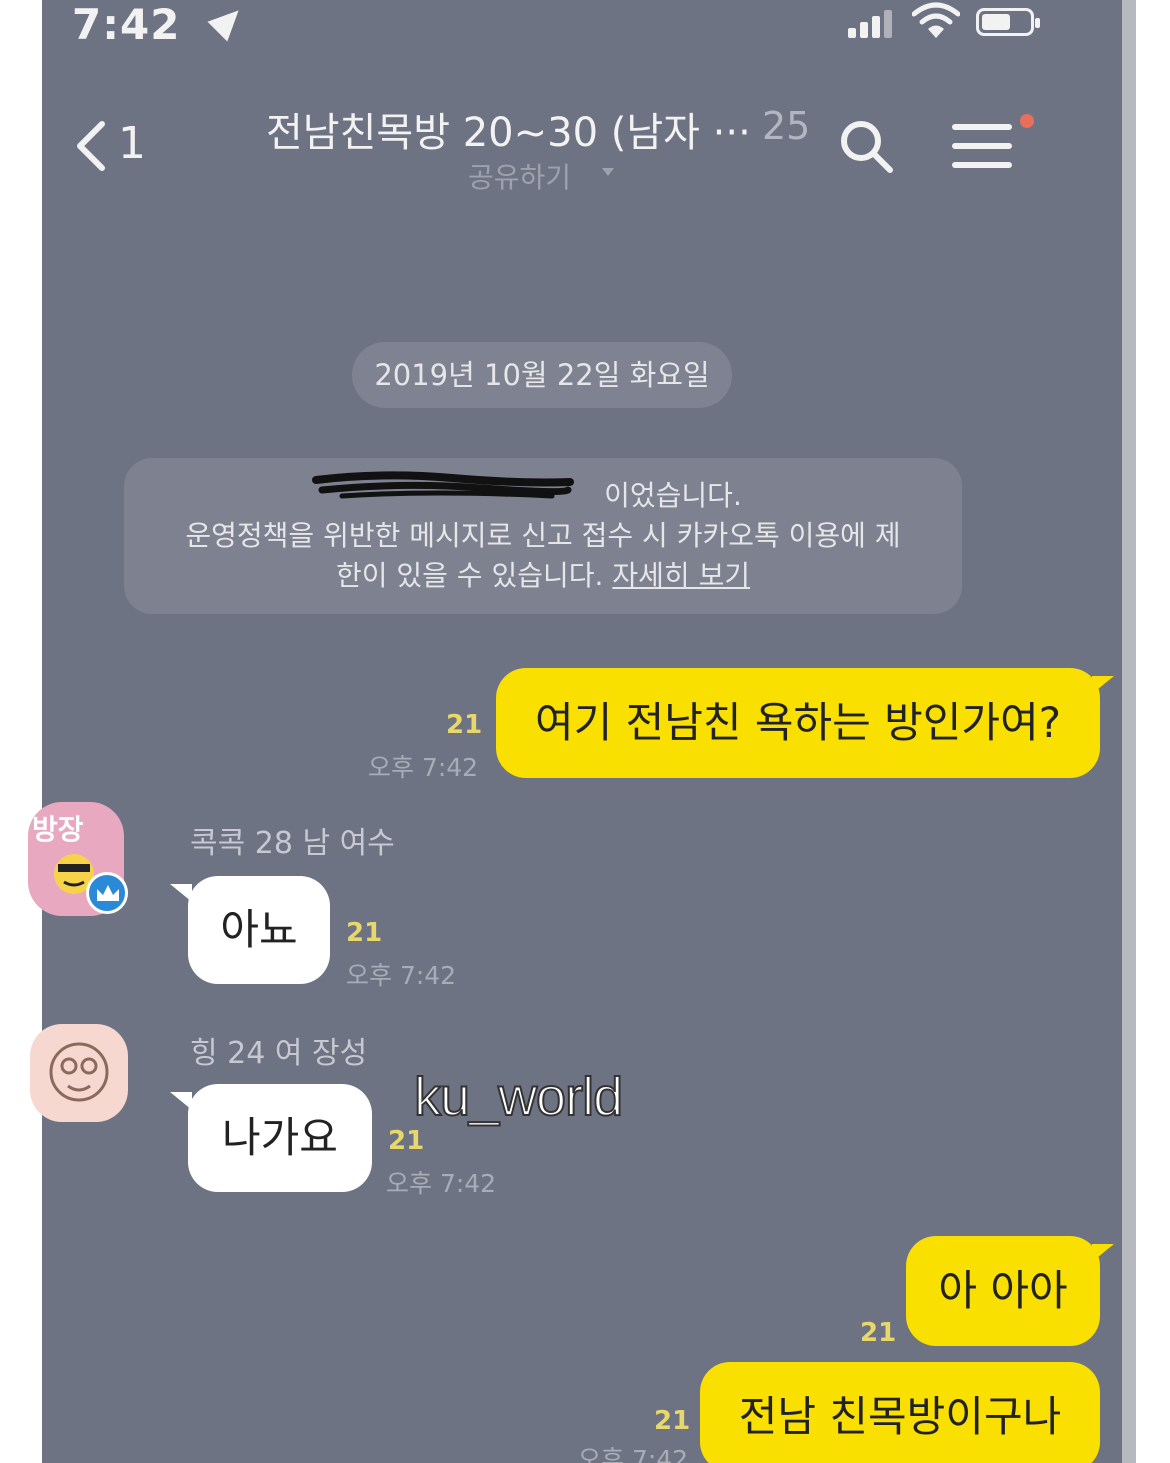 Image resolution: width=1170 pixels, height=1463 pixels. What do you see at coordinates (870, 23) in the screenshot?
I see `signal-icon` at bounding box center [870, 23].